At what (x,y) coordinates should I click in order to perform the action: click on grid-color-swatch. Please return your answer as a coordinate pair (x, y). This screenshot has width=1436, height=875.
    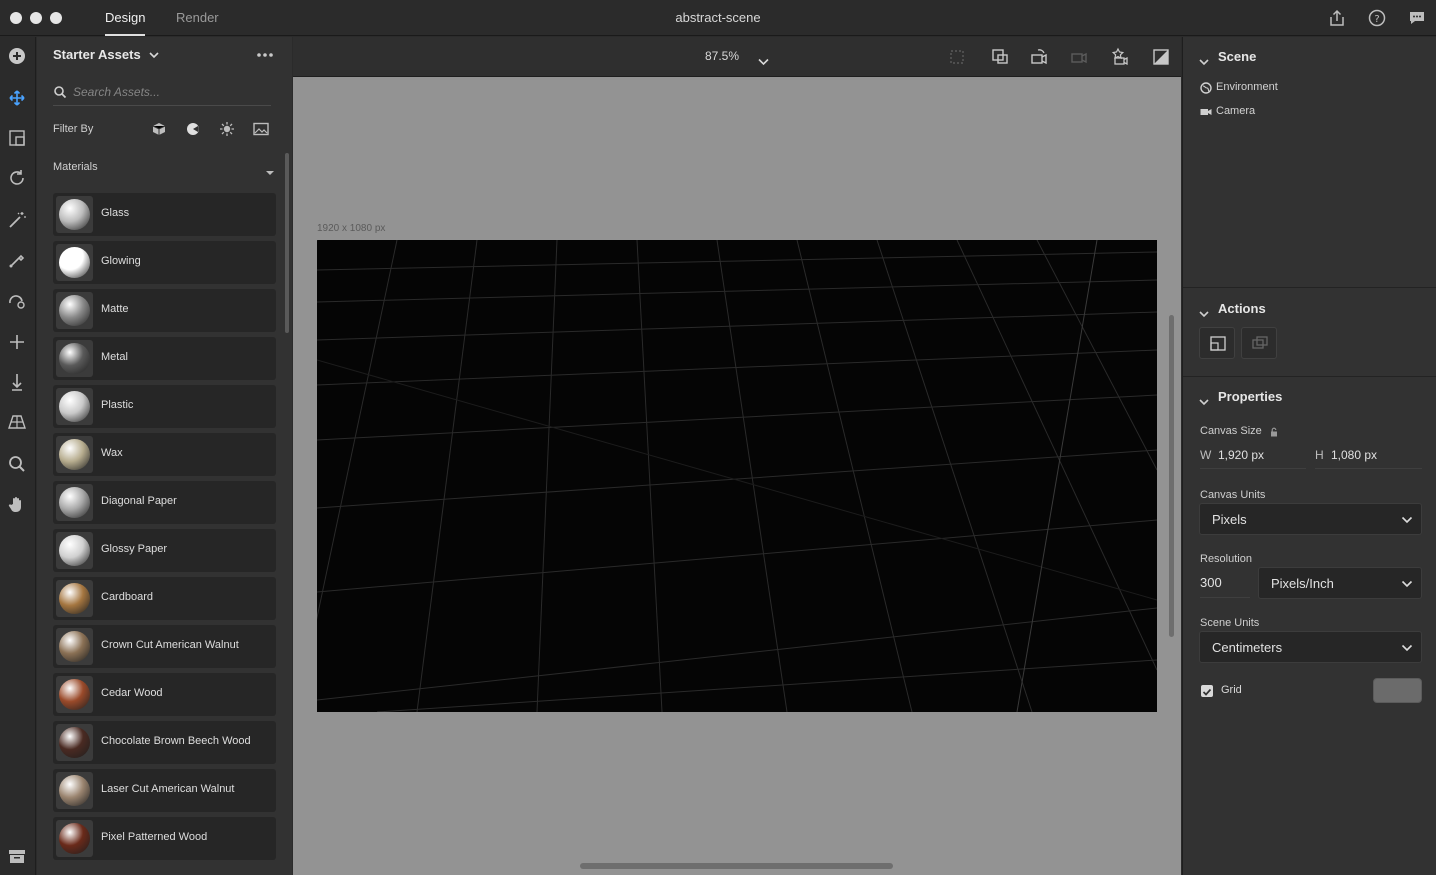
    Looking at the image, I should click on (1397, 690).